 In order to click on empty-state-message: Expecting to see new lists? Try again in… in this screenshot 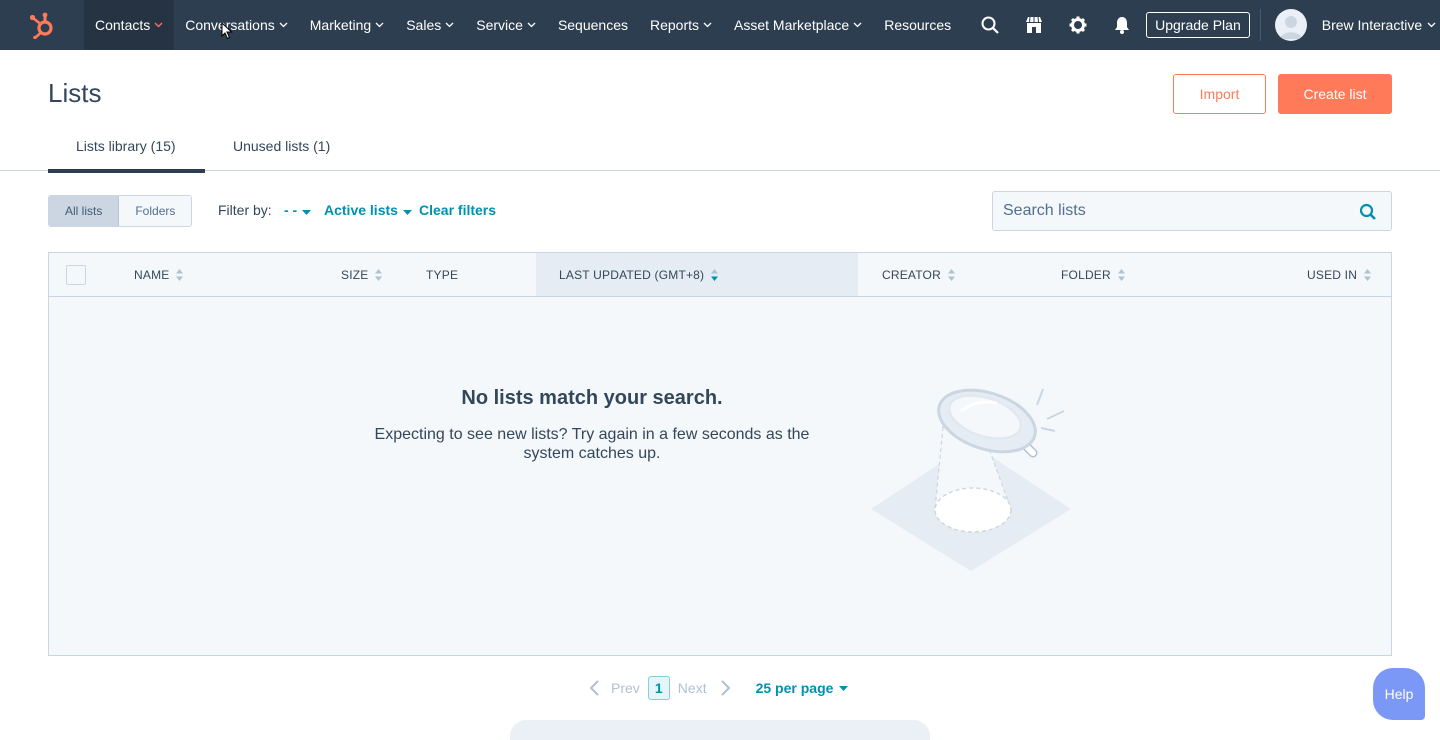, I will do `click(592, 444)`.